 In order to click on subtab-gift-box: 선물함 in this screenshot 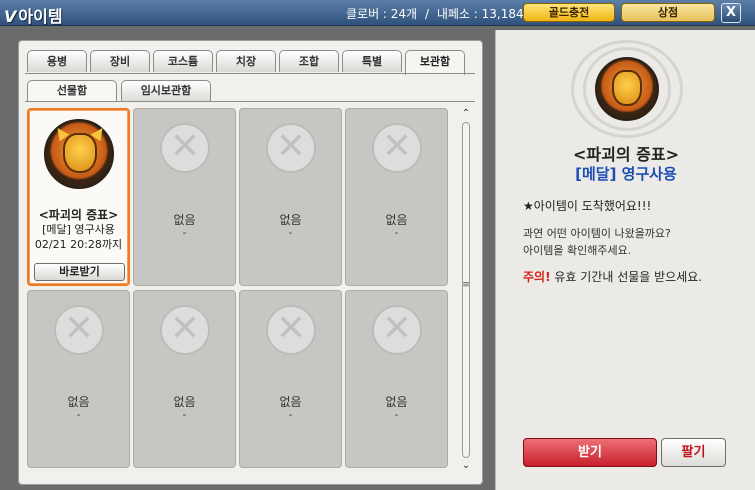, I will do `click(72, 90)`.